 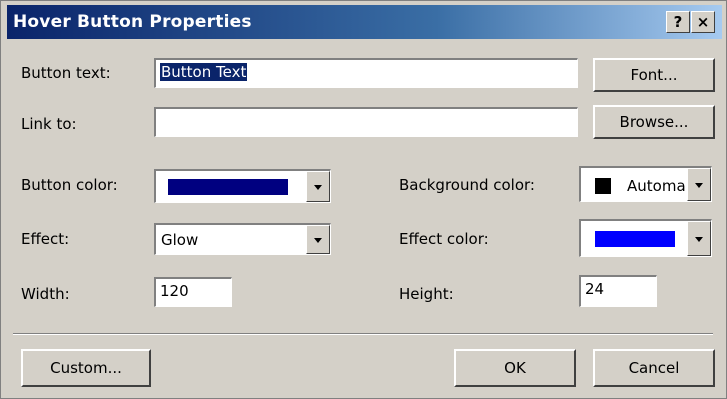 What do you see at coordinates (426, 294) in the screenshot?
I see `height-label: Height:` at bounding box center [426, 294].